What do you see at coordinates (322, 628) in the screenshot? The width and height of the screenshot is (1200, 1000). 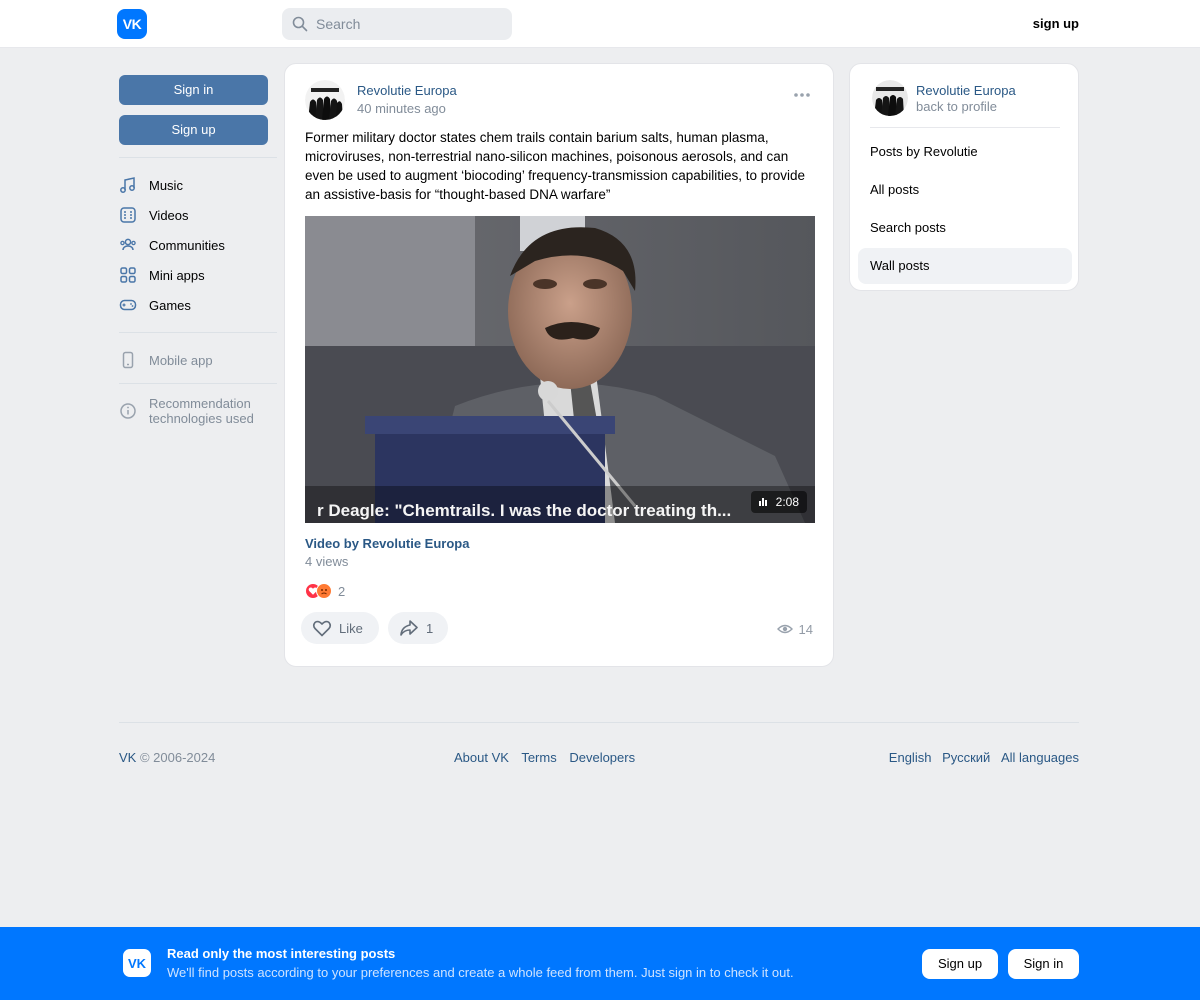 I see `heart-icon` at bounding box center [322, 628].